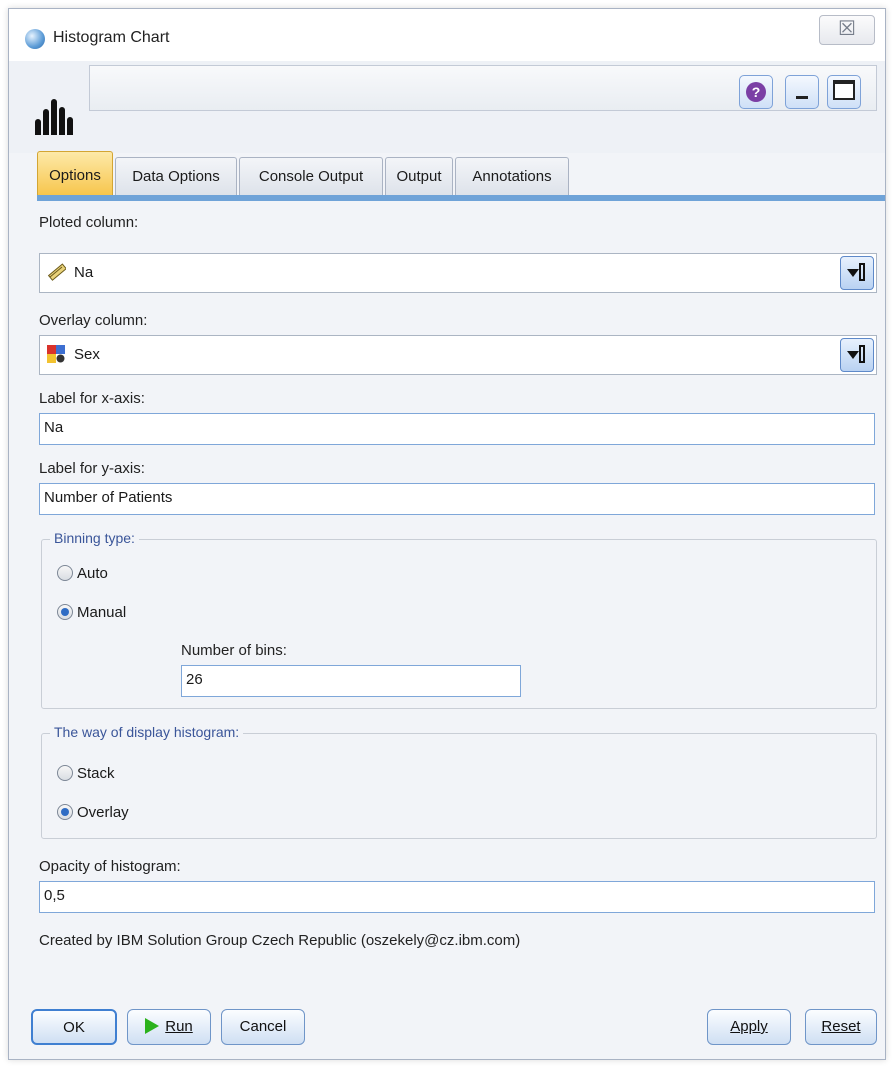 The width and height of the screenshot is (893, 1068). What do you see at coordinates (102, 612) in the screenshot?
I see `binning-manual-label: Manual` at bounding box center [102, 612].